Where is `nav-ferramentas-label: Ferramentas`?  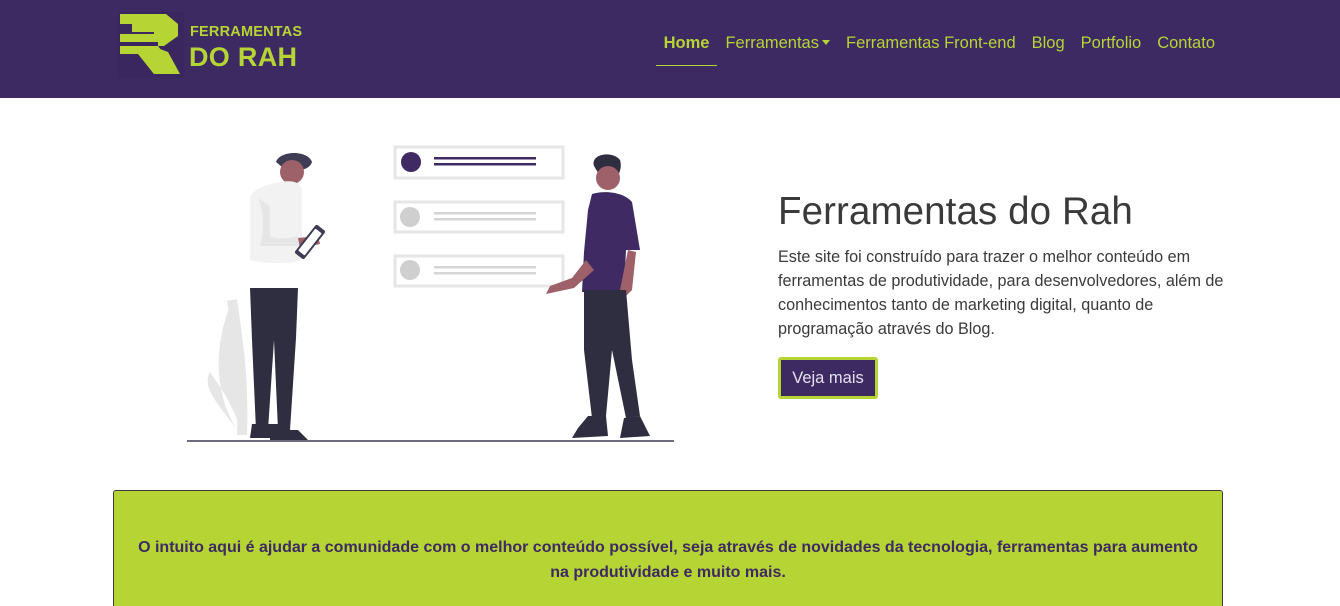
nav-ferramentas-label: Ferramentas is located at coordinates (772, 43).